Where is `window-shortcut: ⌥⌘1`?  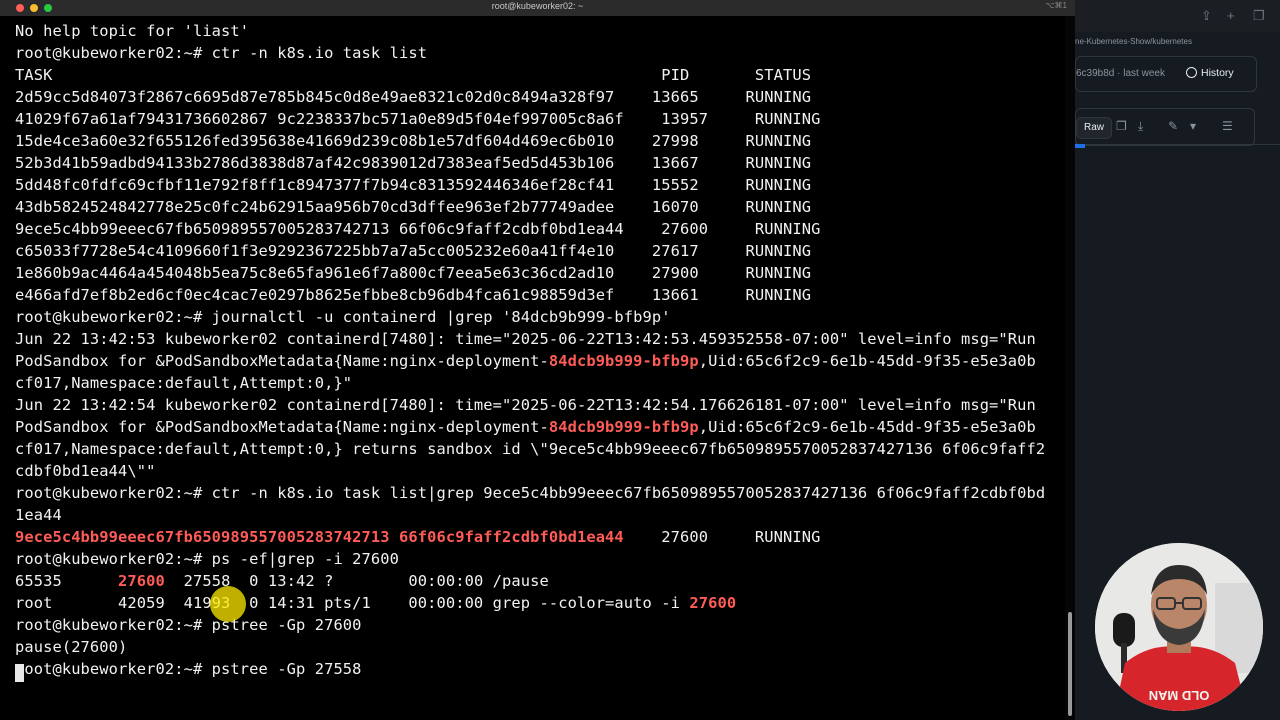
window-shortcut: ⌥⌘1 is located at coordinates (1056, 5).